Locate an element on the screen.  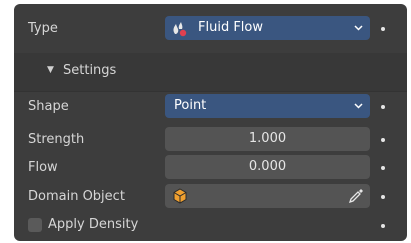
domain-object-field is located at coordinates (267, 196).